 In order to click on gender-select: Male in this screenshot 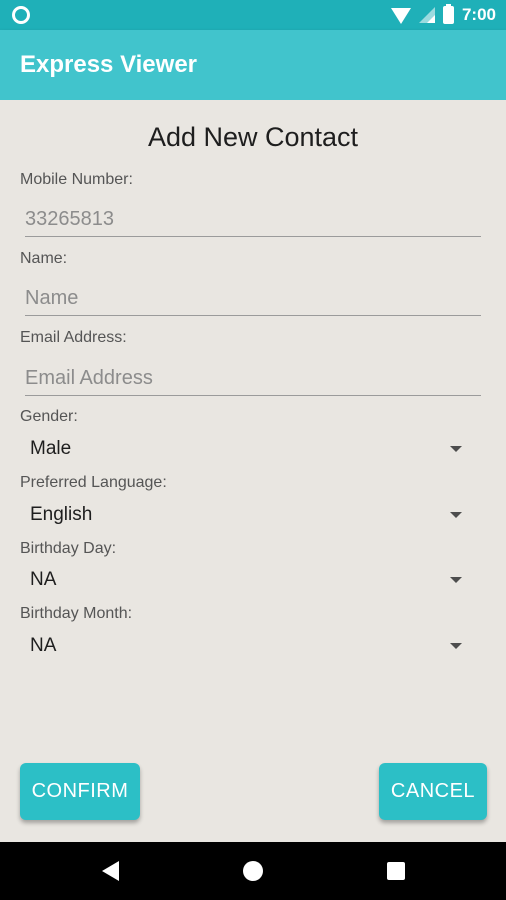, I will do `click(250, 449)`.